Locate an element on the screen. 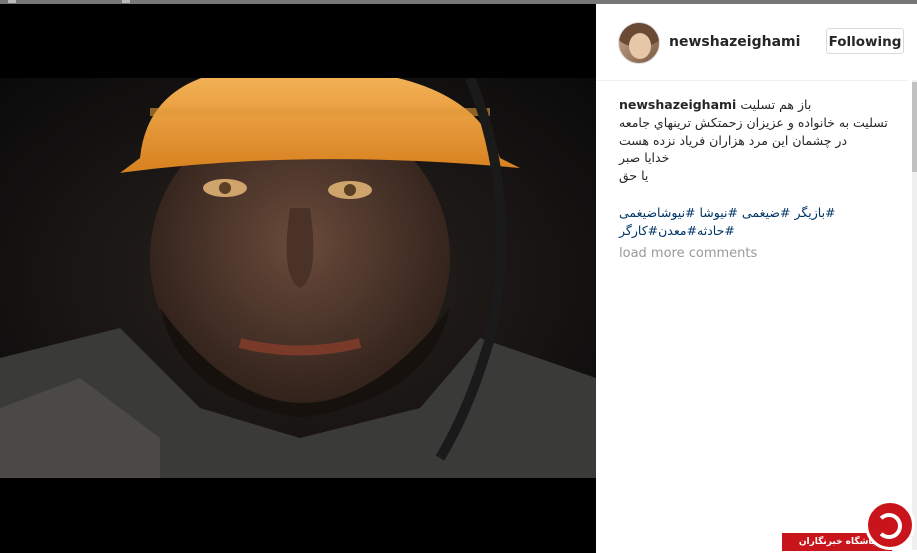 The width and height of the screenshot is (917, 553). scrollbar-thumb is located at coordinates (914, 127).